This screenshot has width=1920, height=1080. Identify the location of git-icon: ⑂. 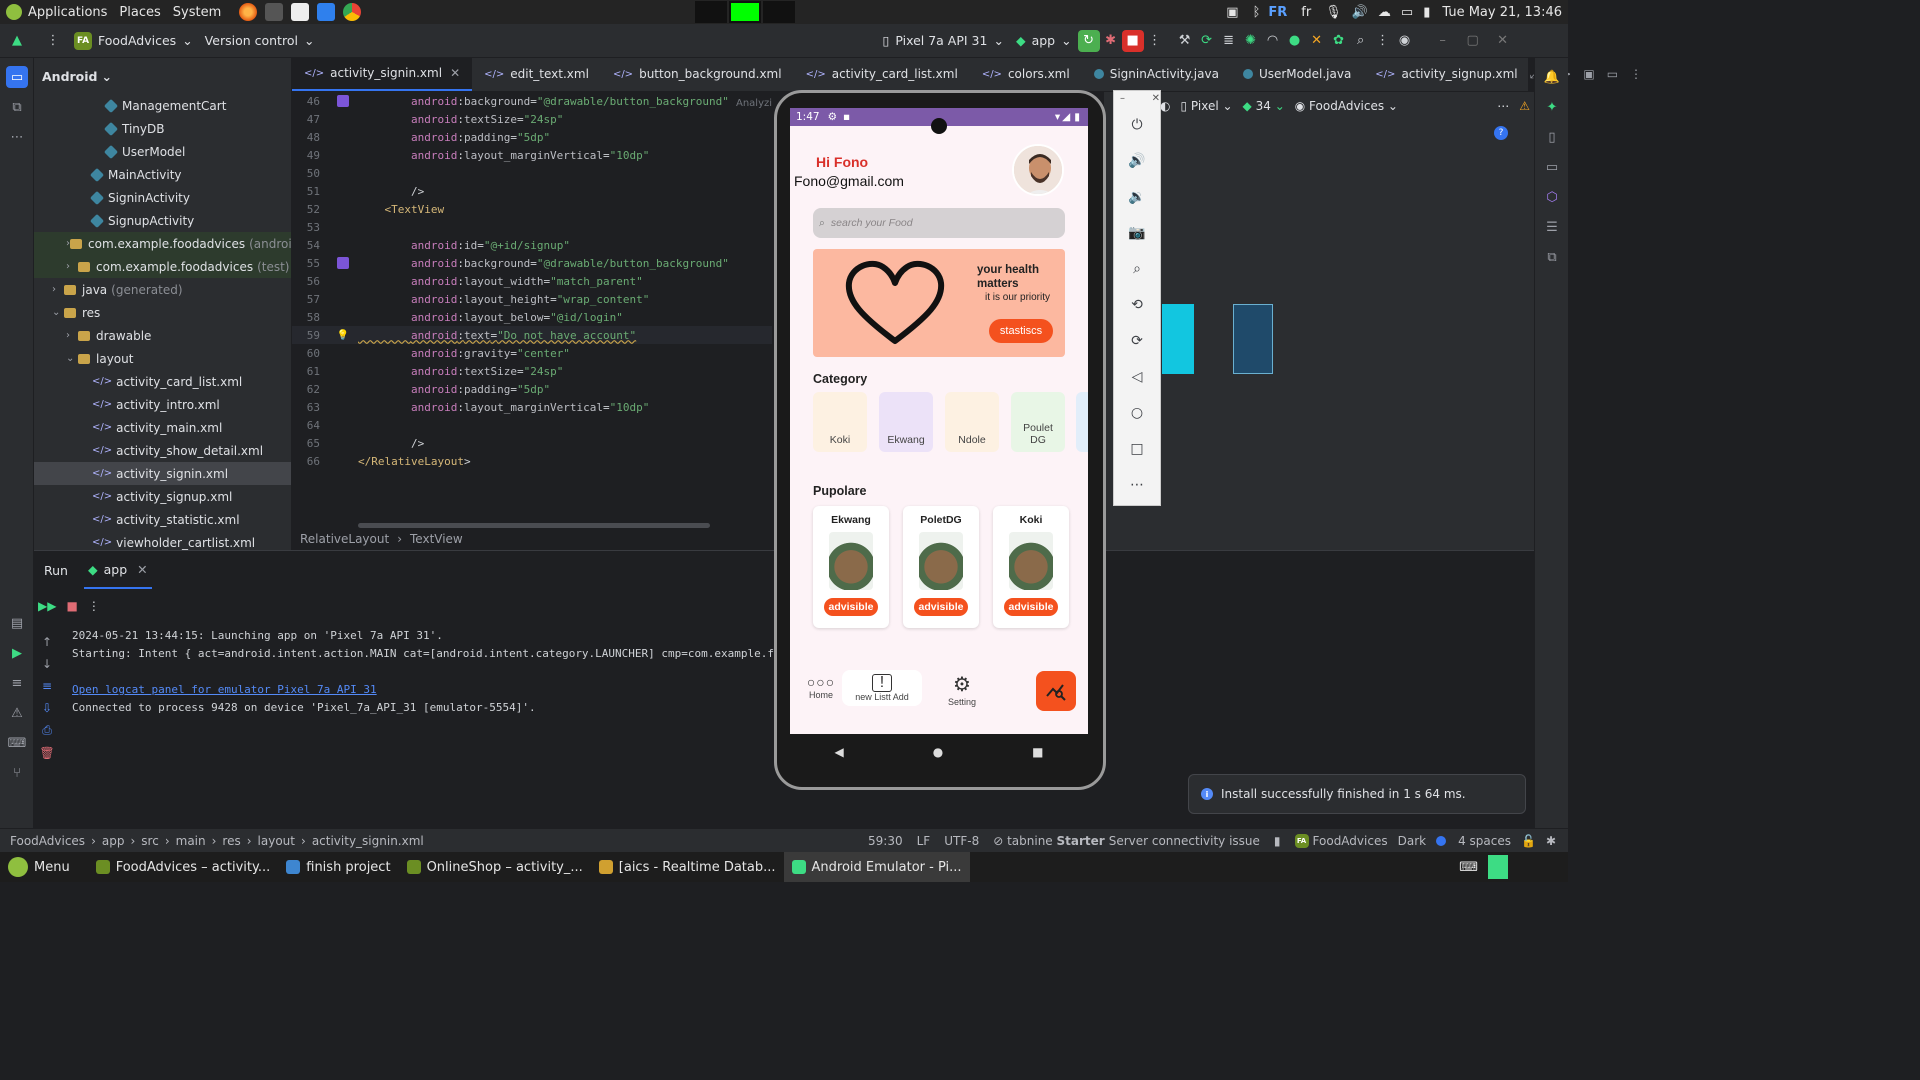
(17, 773).